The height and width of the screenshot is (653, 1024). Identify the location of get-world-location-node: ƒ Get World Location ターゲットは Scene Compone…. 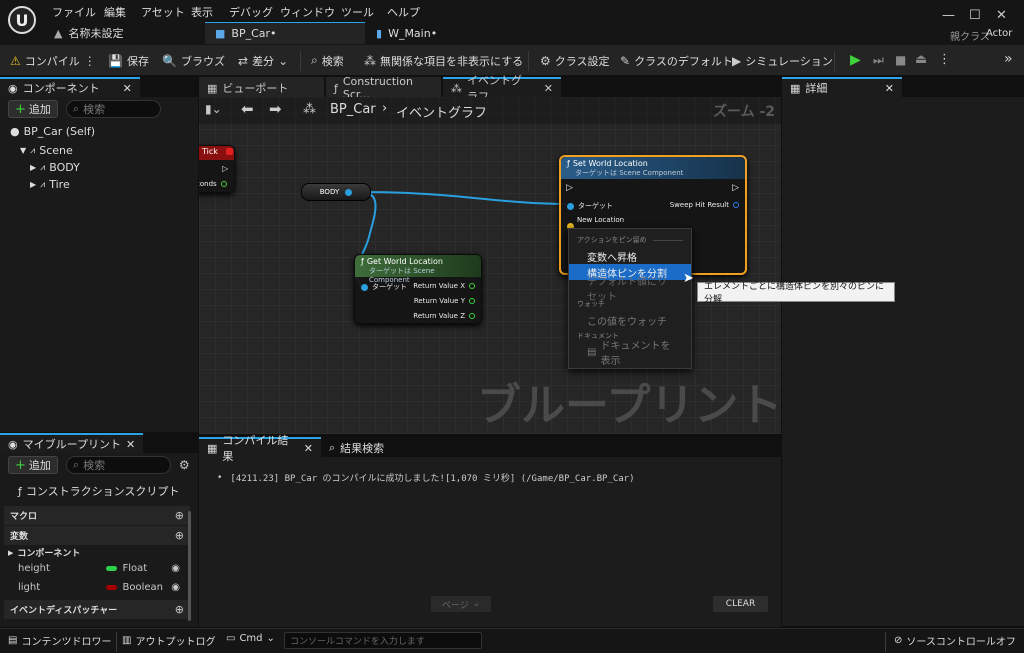
(418, 289).